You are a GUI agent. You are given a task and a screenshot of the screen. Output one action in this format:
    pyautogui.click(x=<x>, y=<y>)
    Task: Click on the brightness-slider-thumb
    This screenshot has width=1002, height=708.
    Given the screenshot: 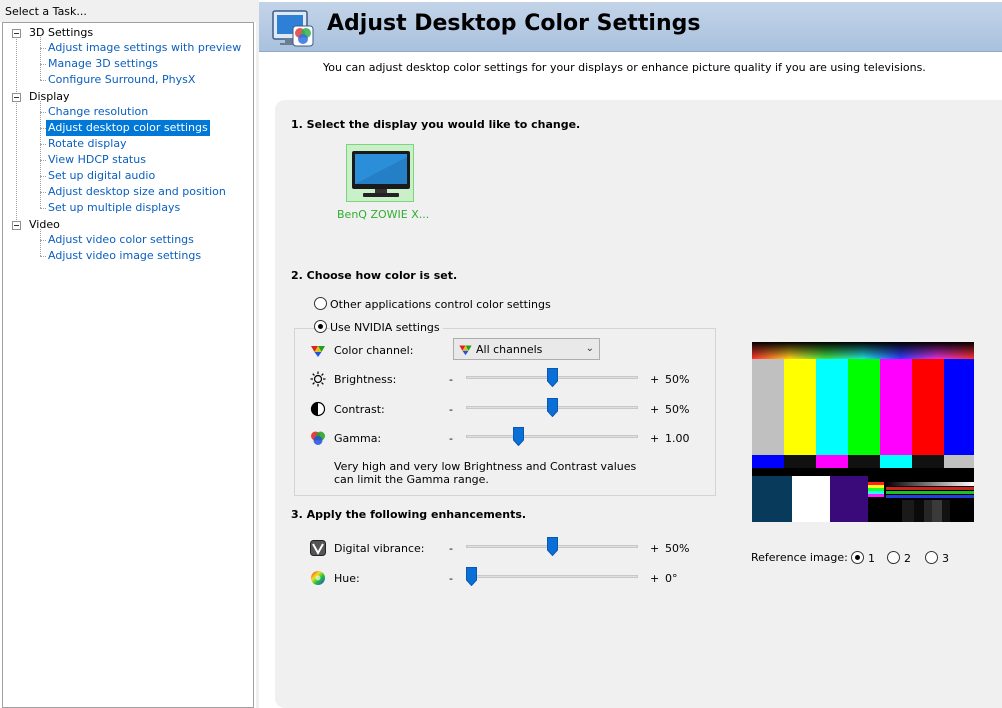 What is the action you would take?
    pyautogui.click(x=552, y=377)
    